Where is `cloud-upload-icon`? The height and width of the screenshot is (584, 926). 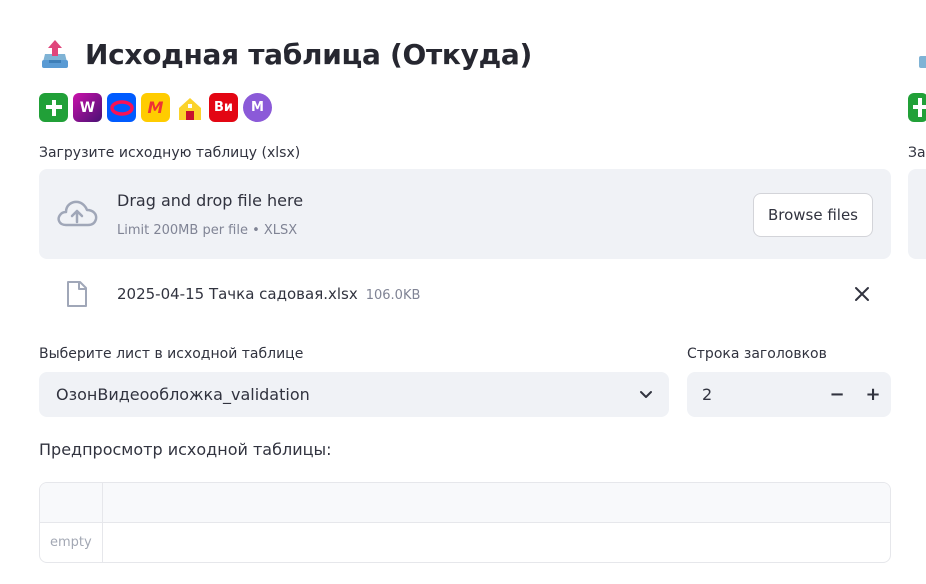
cloud-upload-icon is located at coordinates (77, 213).